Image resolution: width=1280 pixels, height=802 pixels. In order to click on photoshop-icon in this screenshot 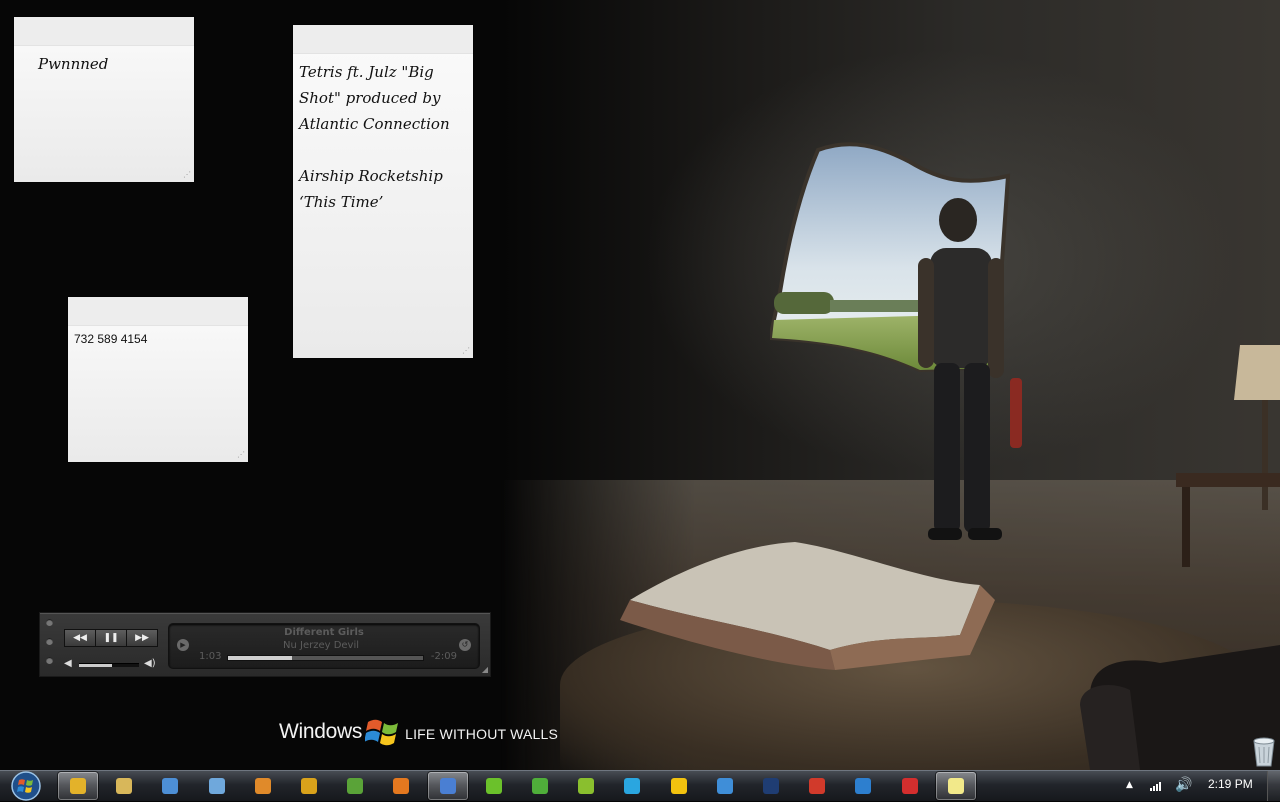, I will do `click(771, 786)`.